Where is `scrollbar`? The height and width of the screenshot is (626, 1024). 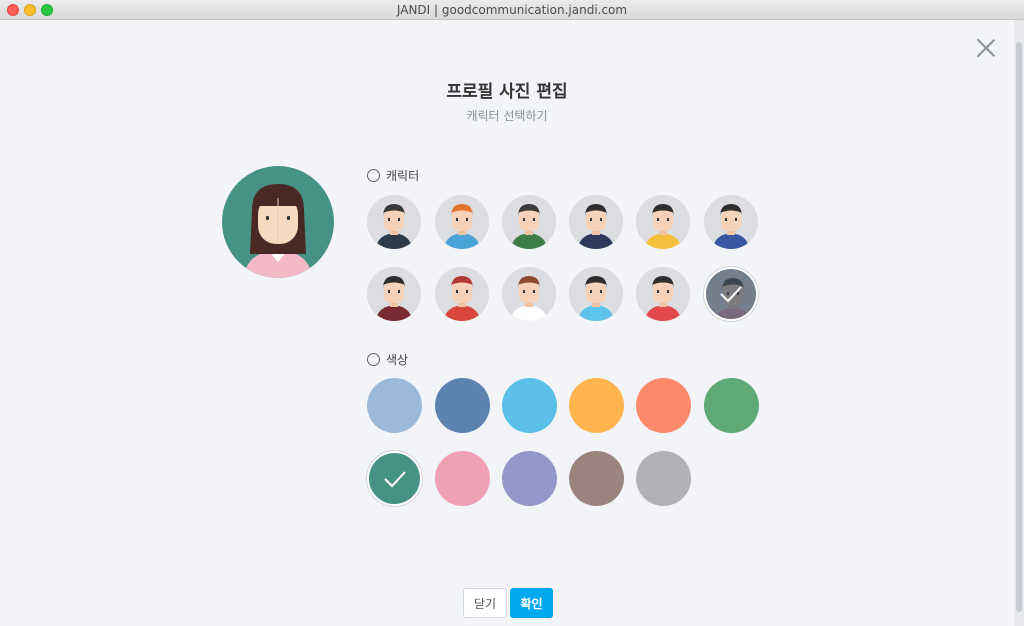 scrollbar is located at coordinates (1019, 323).